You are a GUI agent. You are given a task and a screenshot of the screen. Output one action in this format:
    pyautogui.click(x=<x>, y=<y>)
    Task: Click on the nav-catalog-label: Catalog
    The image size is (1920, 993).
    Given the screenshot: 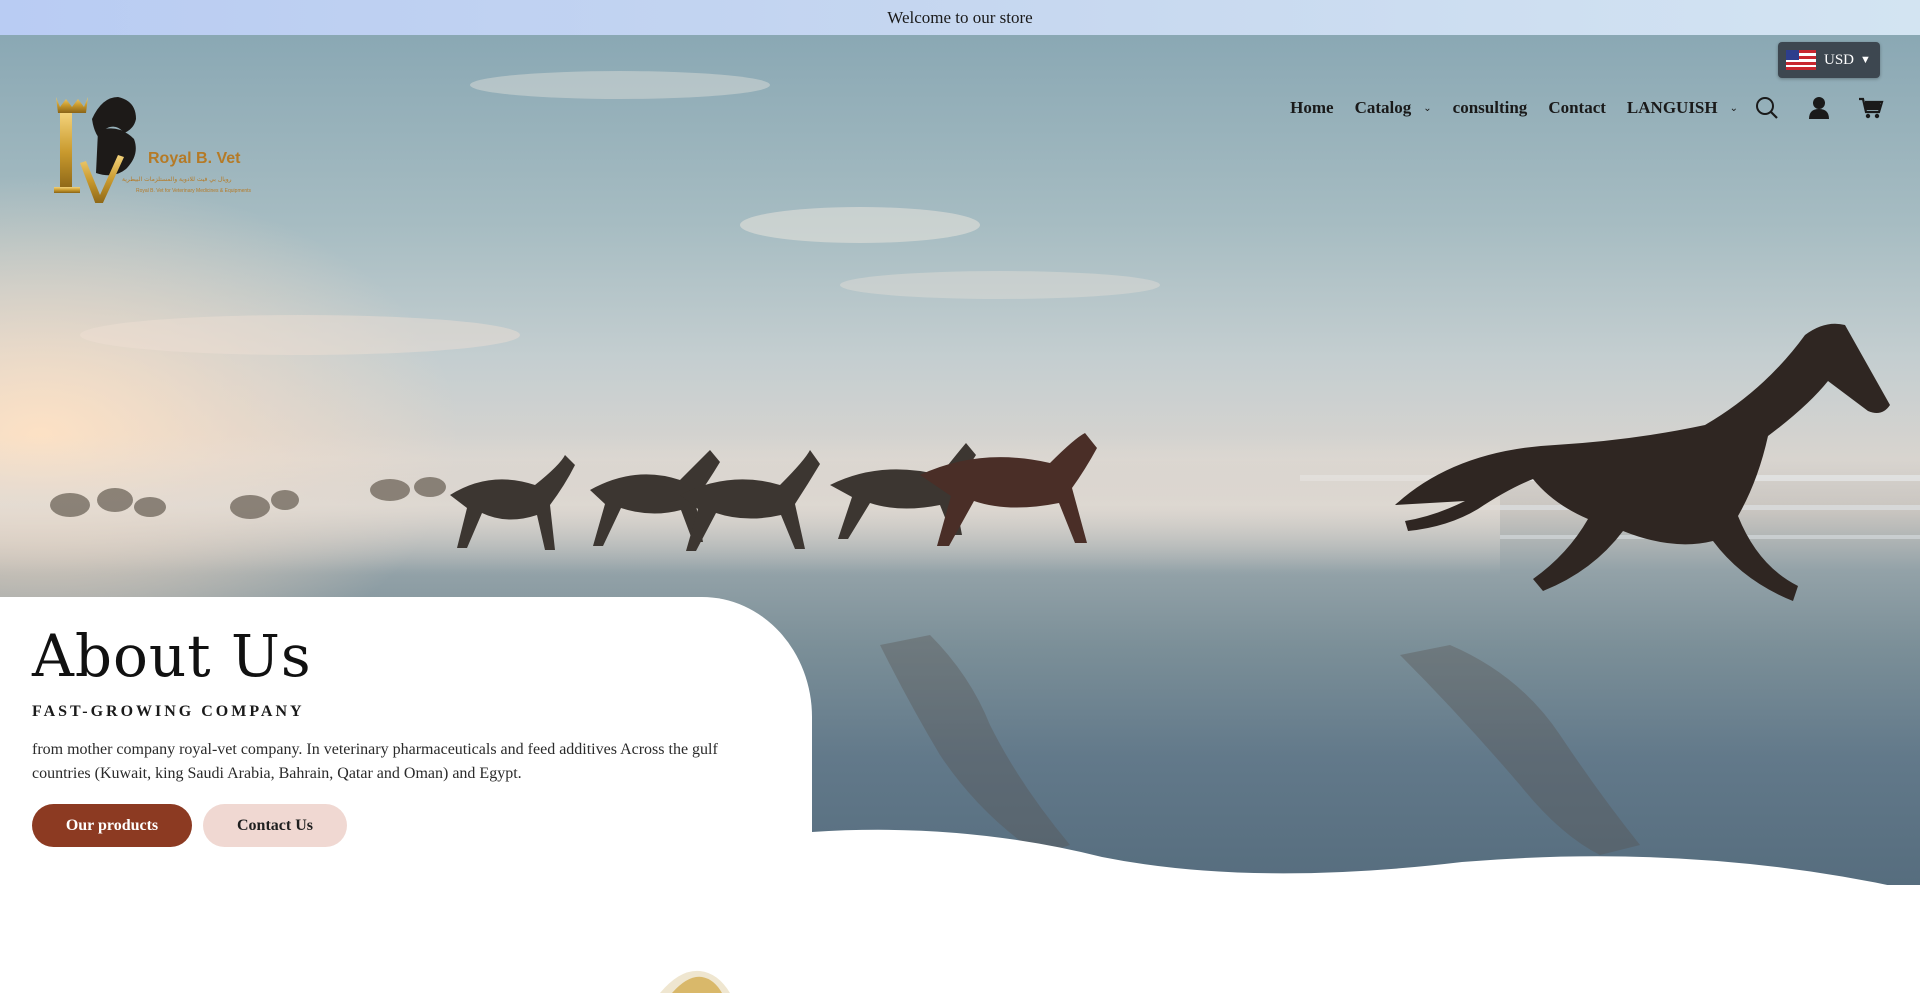 What is the action you would take?
    pyautogui.click(x=1383, y=107)
    